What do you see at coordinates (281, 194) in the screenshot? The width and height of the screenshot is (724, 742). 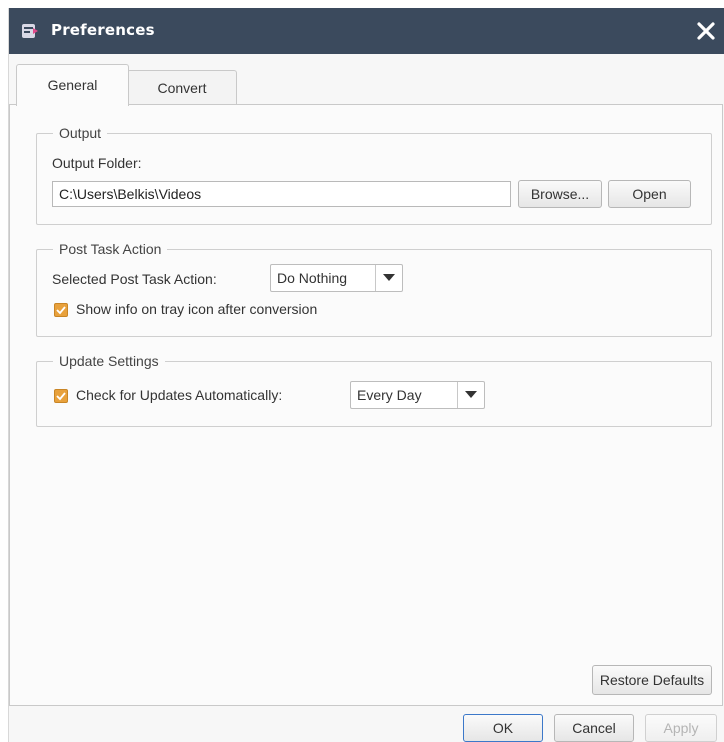 I see `output-folder-input` at bounding box center [281, 194].